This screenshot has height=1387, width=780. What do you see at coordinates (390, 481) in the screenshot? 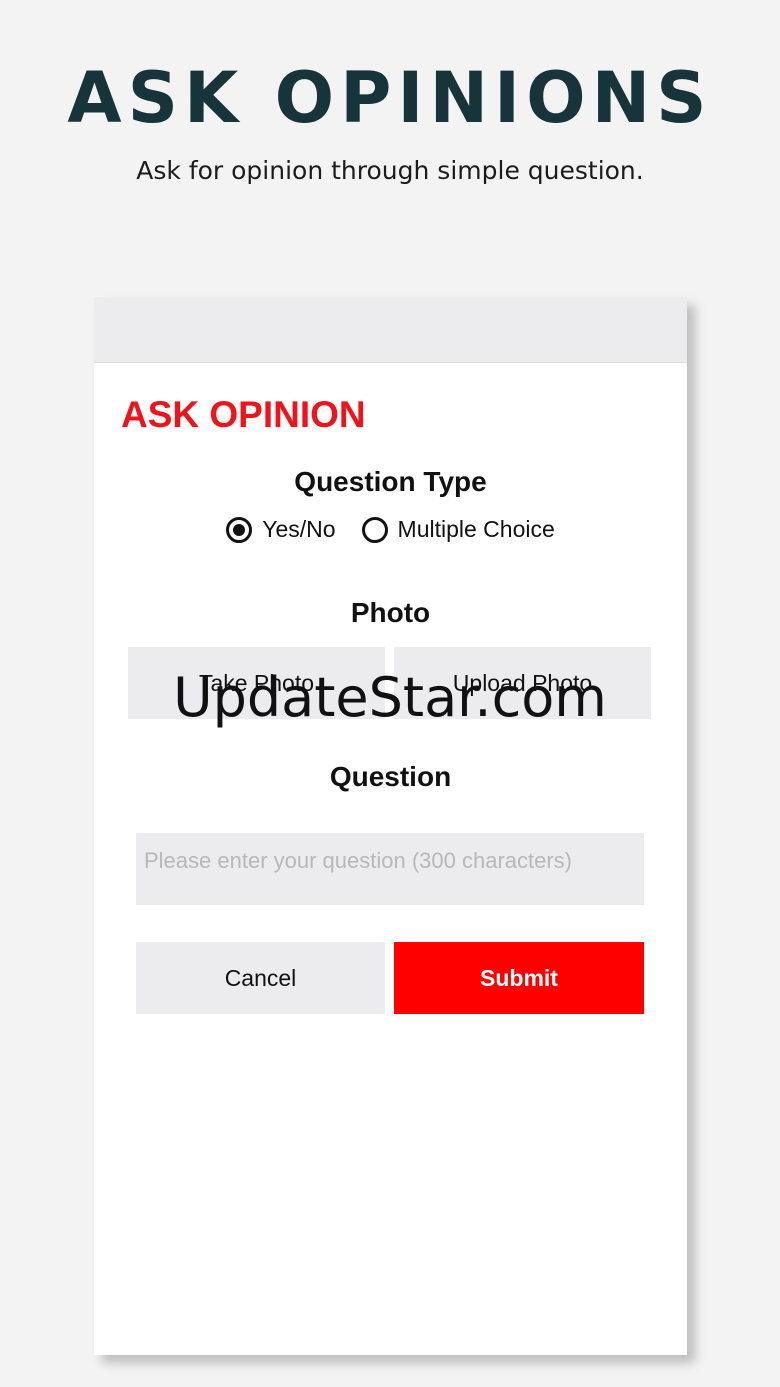
I see `question-type-label: Question Type` at bounding box center [390, 481].